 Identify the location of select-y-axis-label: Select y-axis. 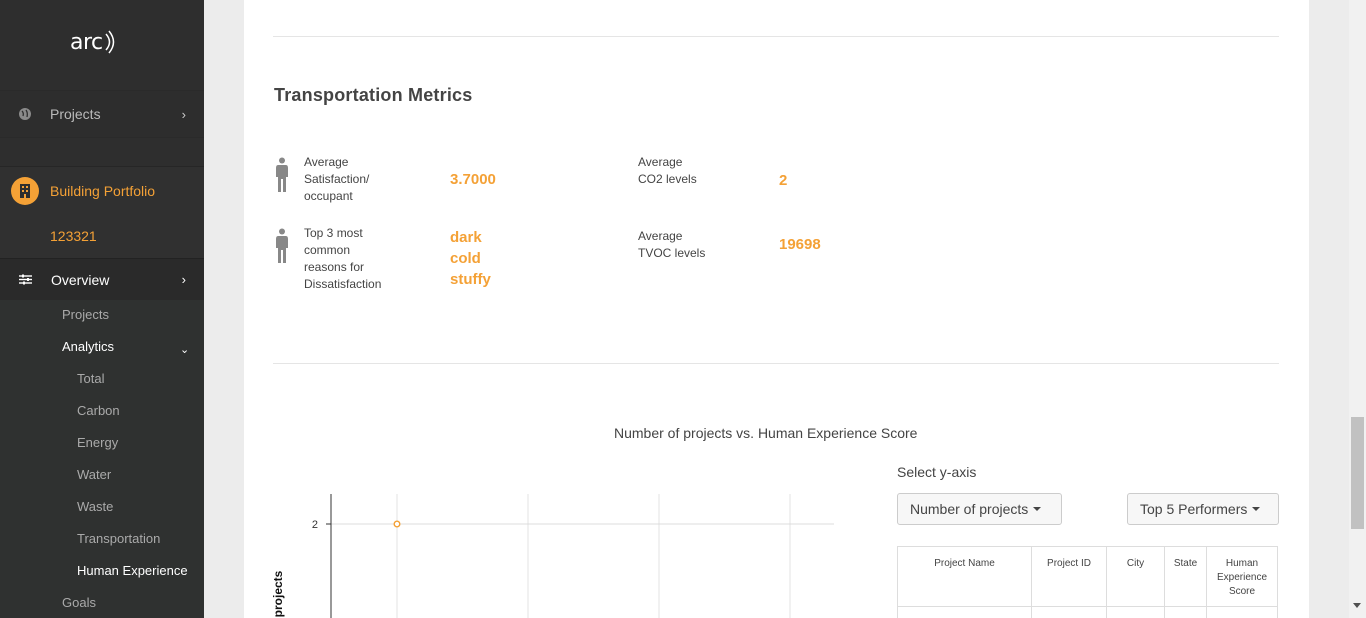
(937, 472).